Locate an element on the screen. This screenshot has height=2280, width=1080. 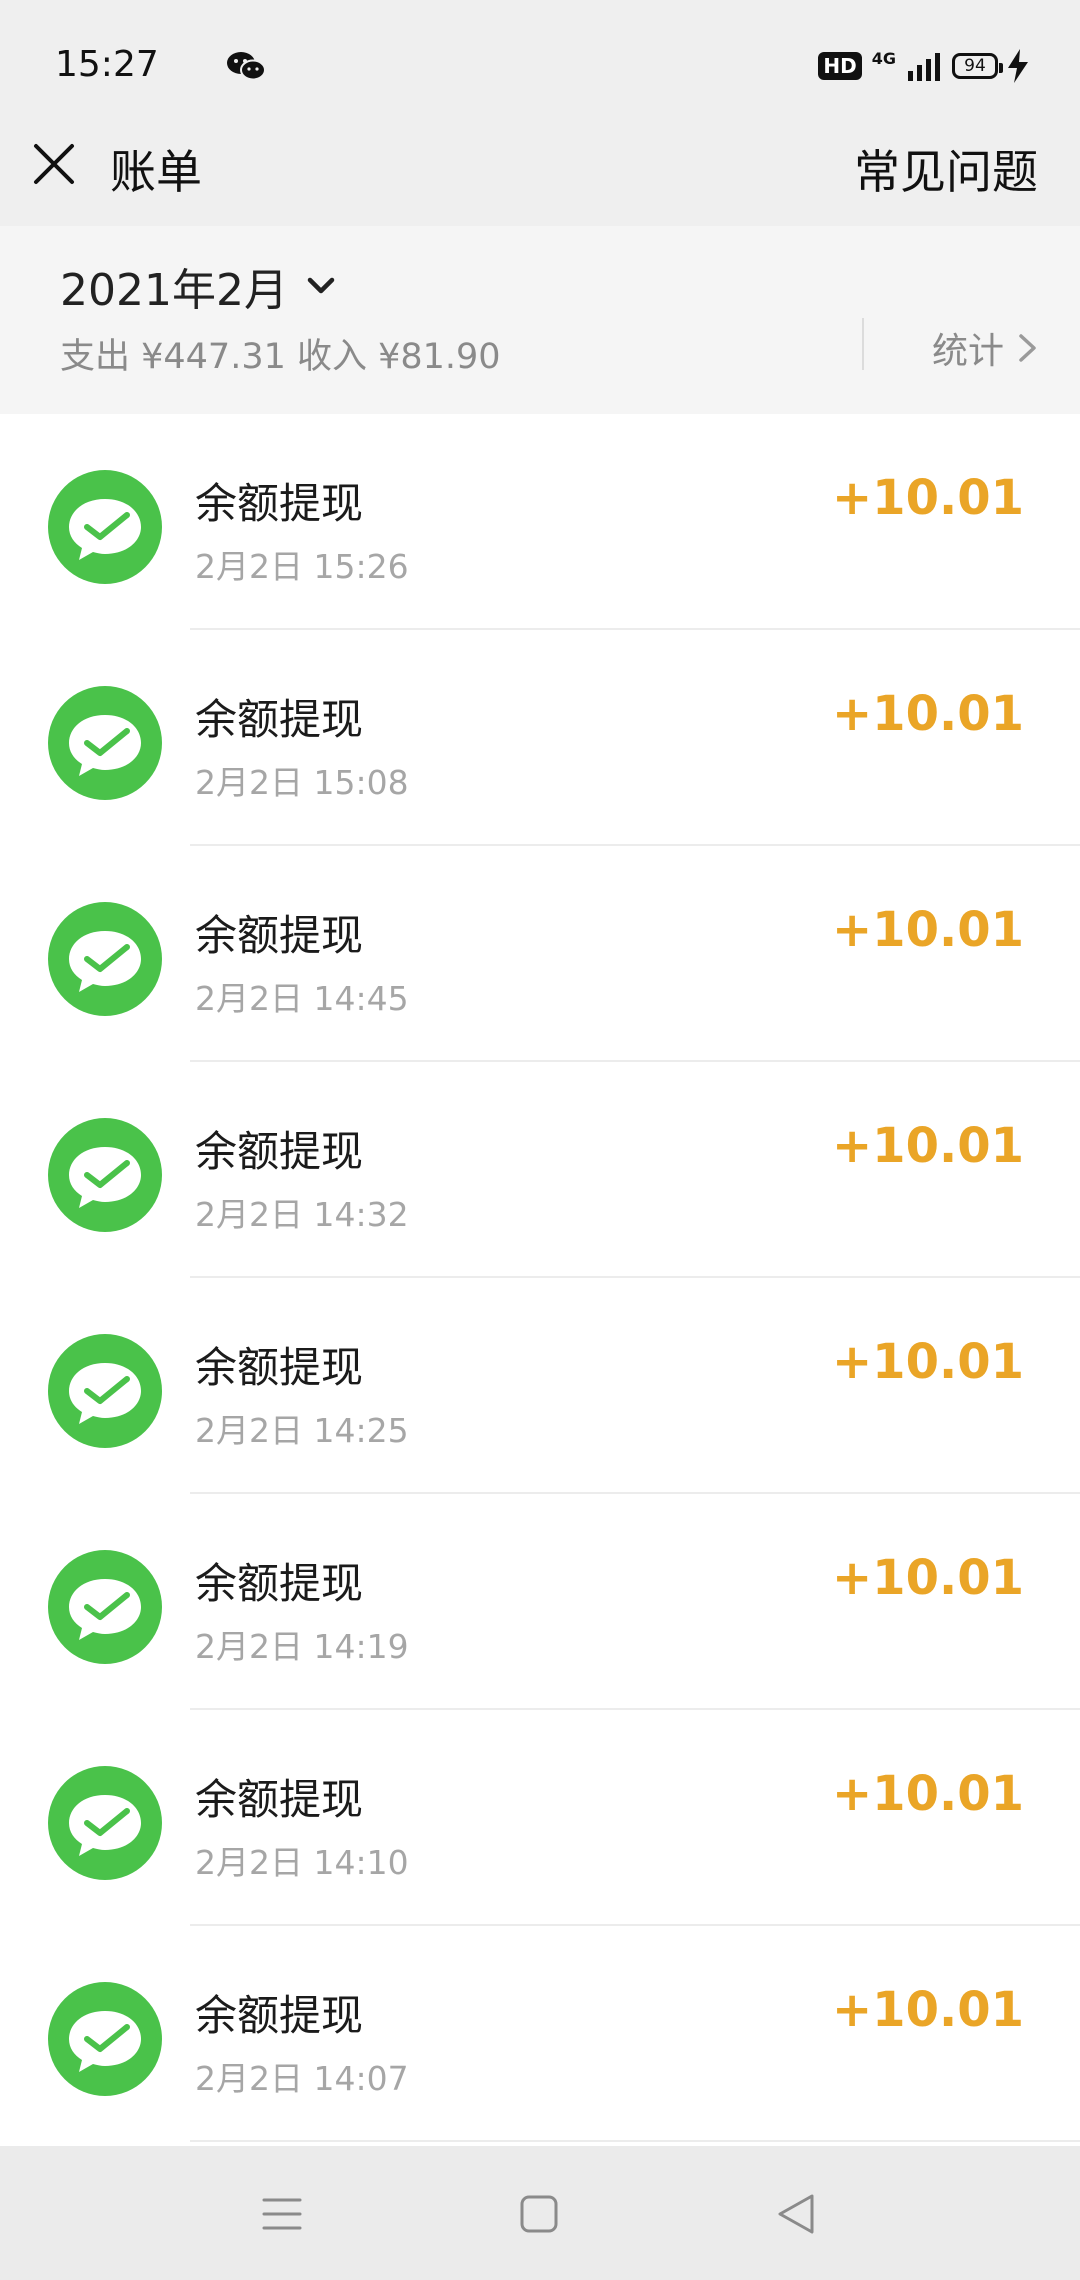
status-indicators: HD 4G 94 is located at coordinates (923, 66).